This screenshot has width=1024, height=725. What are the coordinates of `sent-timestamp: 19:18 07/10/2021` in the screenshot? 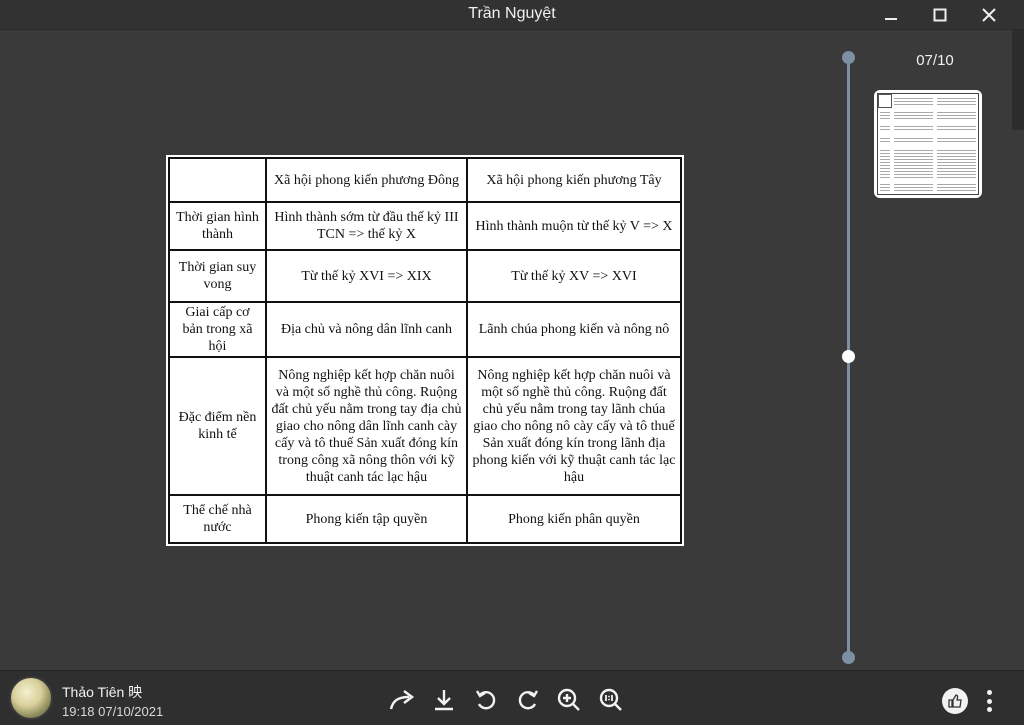 It's located at (113, 711).